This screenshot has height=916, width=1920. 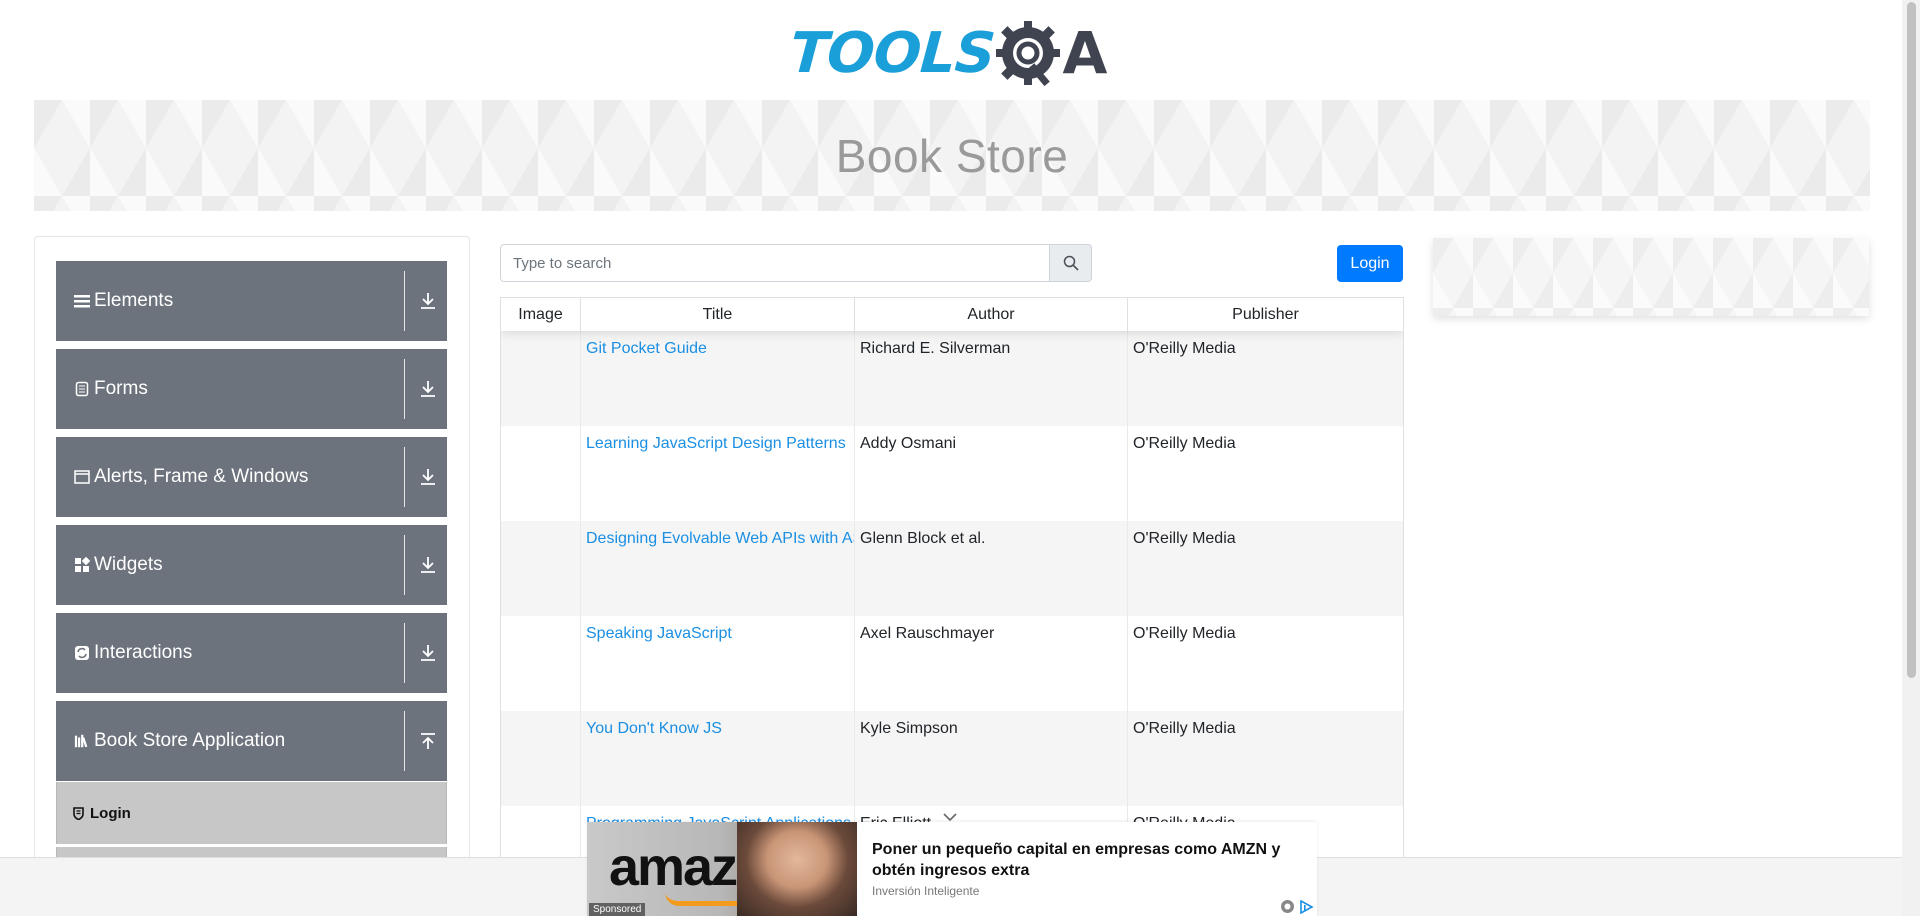 I want to click on table-header: Image Title Author Publisher, so click(x=952, y=314).